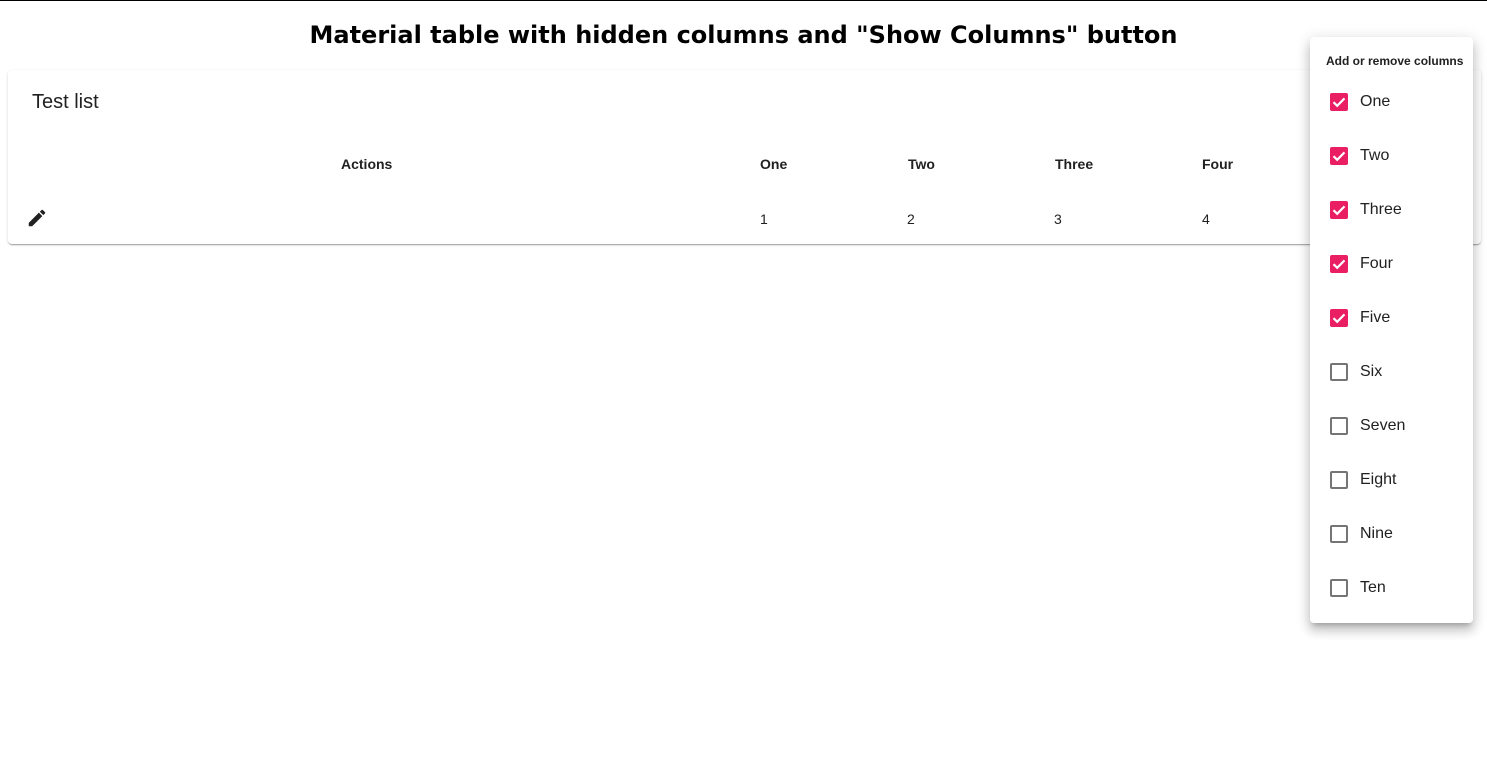 This screenshot has height=768, width=1487. I want to click on column-toggle-label: Seven, so click(1383, 425).